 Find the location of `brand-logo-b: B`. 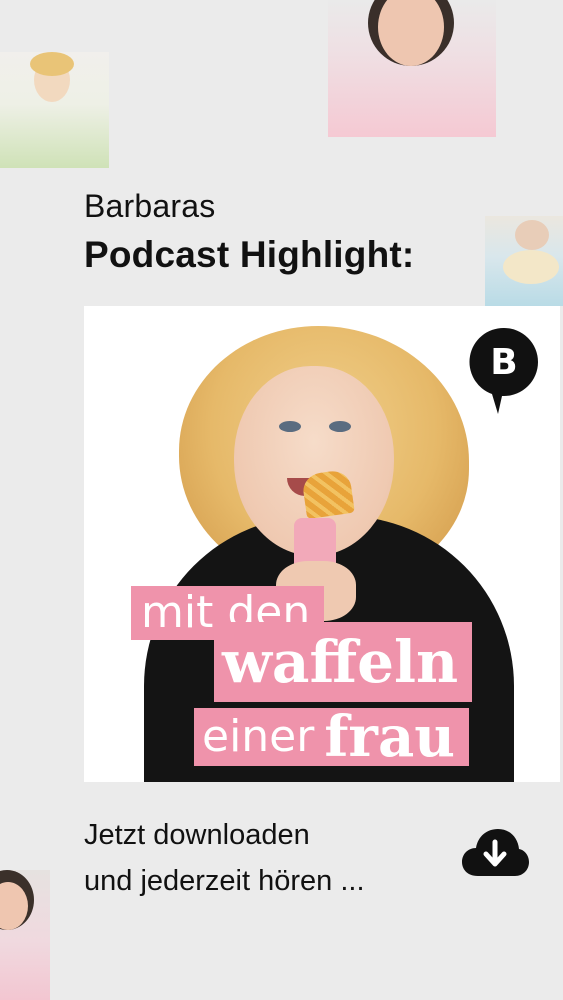

brand-logo-b: B is located at coordinates (503, 370).